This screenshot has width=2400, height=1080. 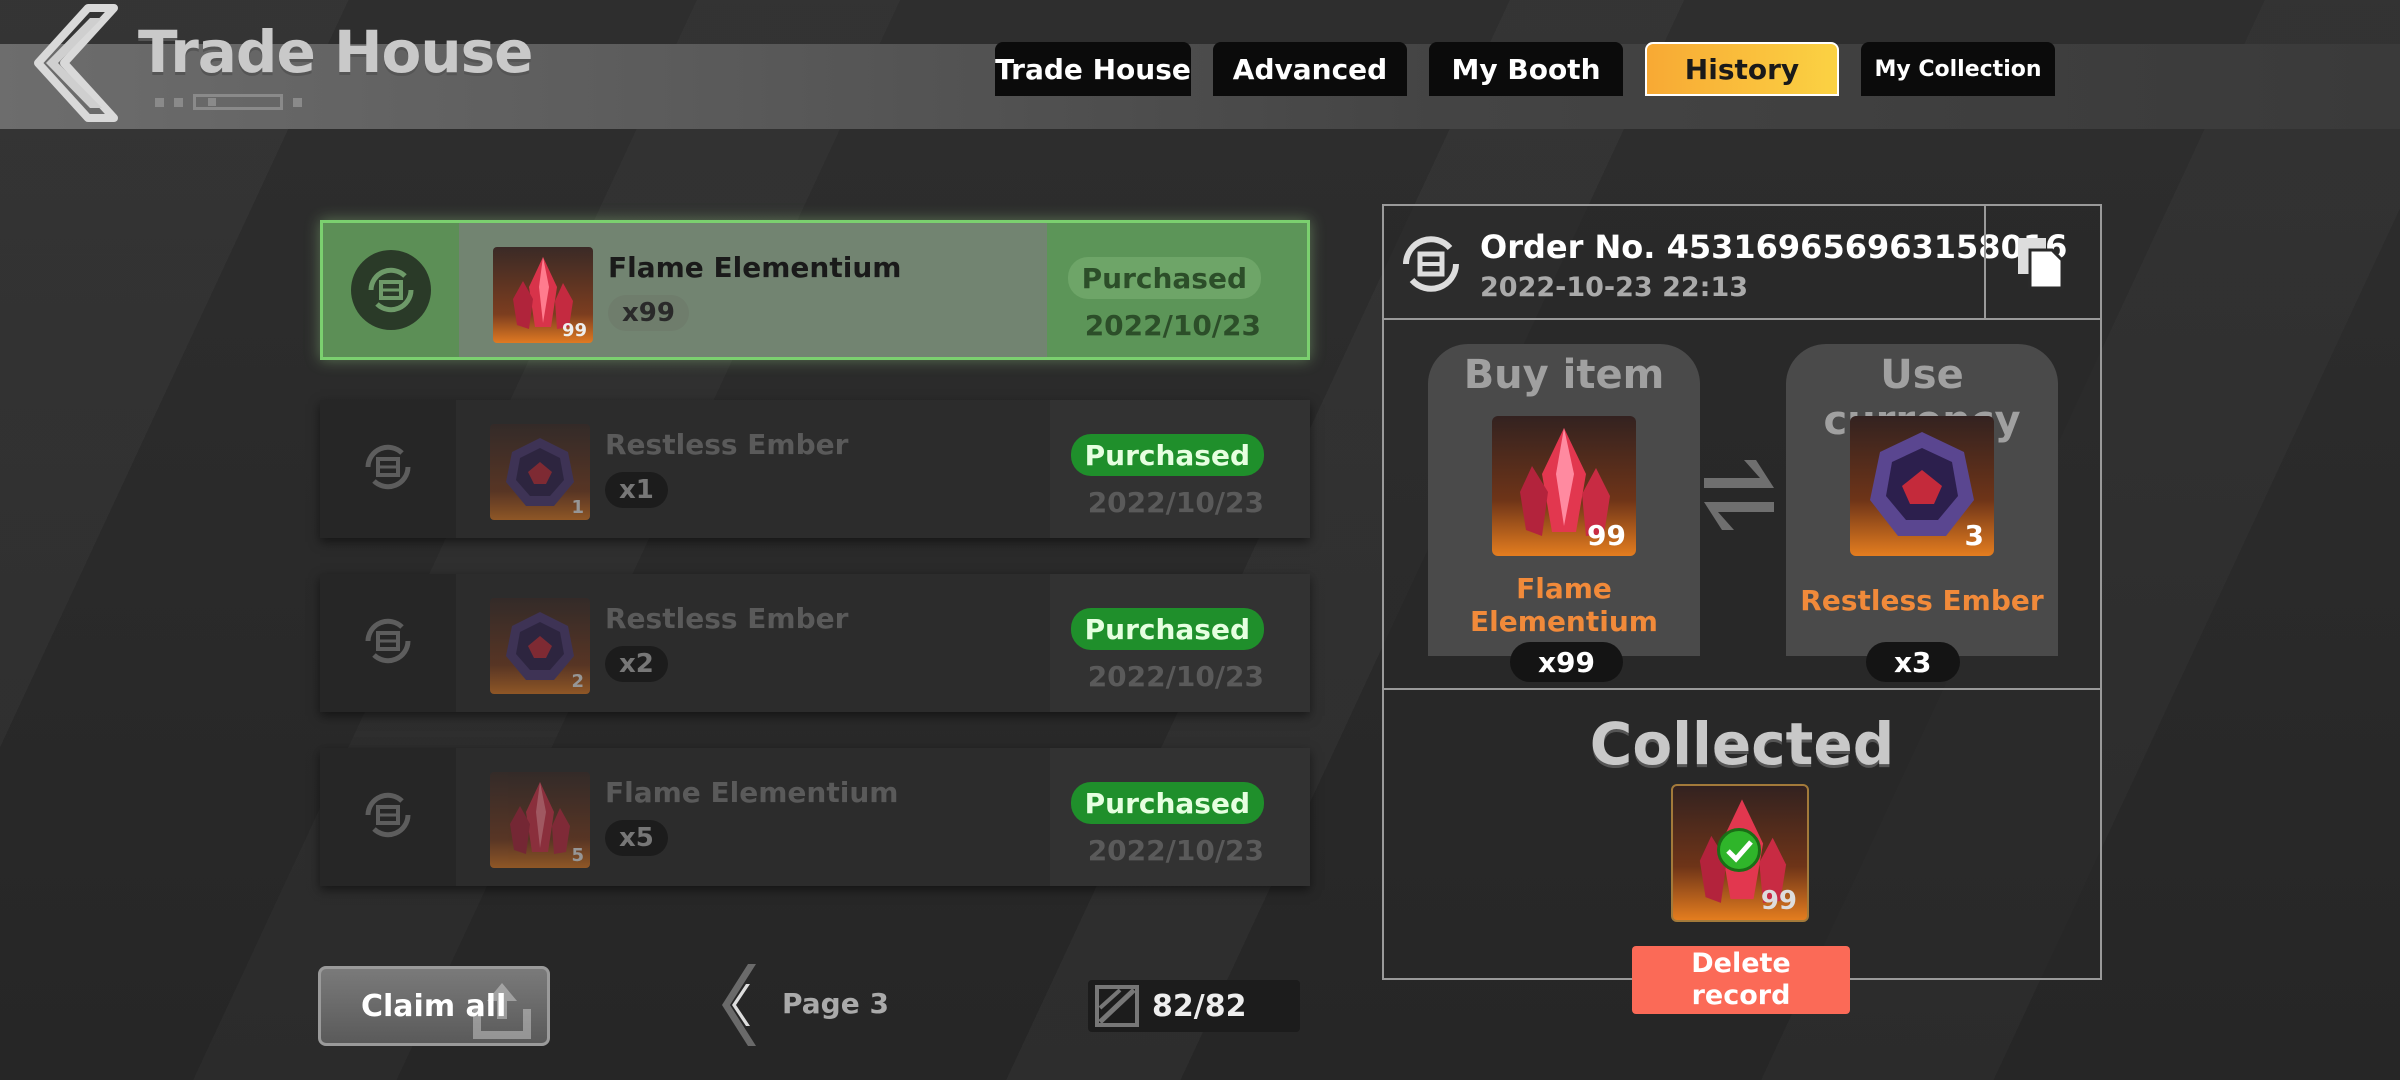 What do you see at coordinates (1774, 247) in the screenshot?
I see `order-number: Order No. 453169656963158016` at bounding box center [1774, 247].